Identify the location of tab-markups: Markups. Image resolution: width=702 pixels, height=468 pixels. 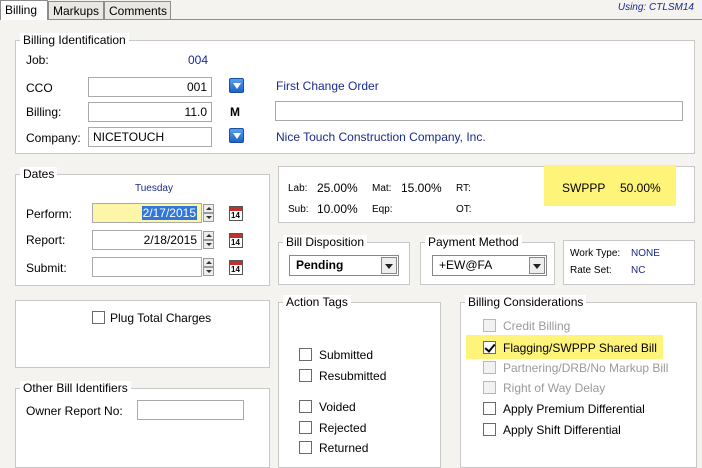
(76, 10).